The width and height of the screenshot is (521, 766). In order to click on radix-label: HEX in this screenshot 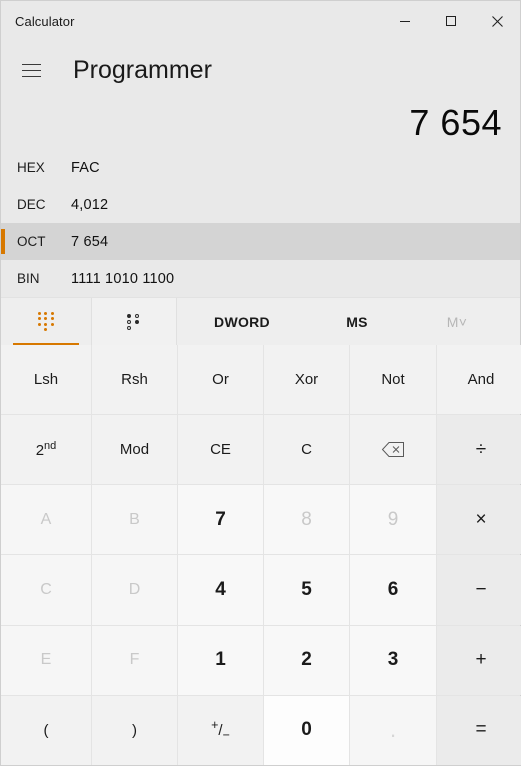, I will do `click(31, 167)`.